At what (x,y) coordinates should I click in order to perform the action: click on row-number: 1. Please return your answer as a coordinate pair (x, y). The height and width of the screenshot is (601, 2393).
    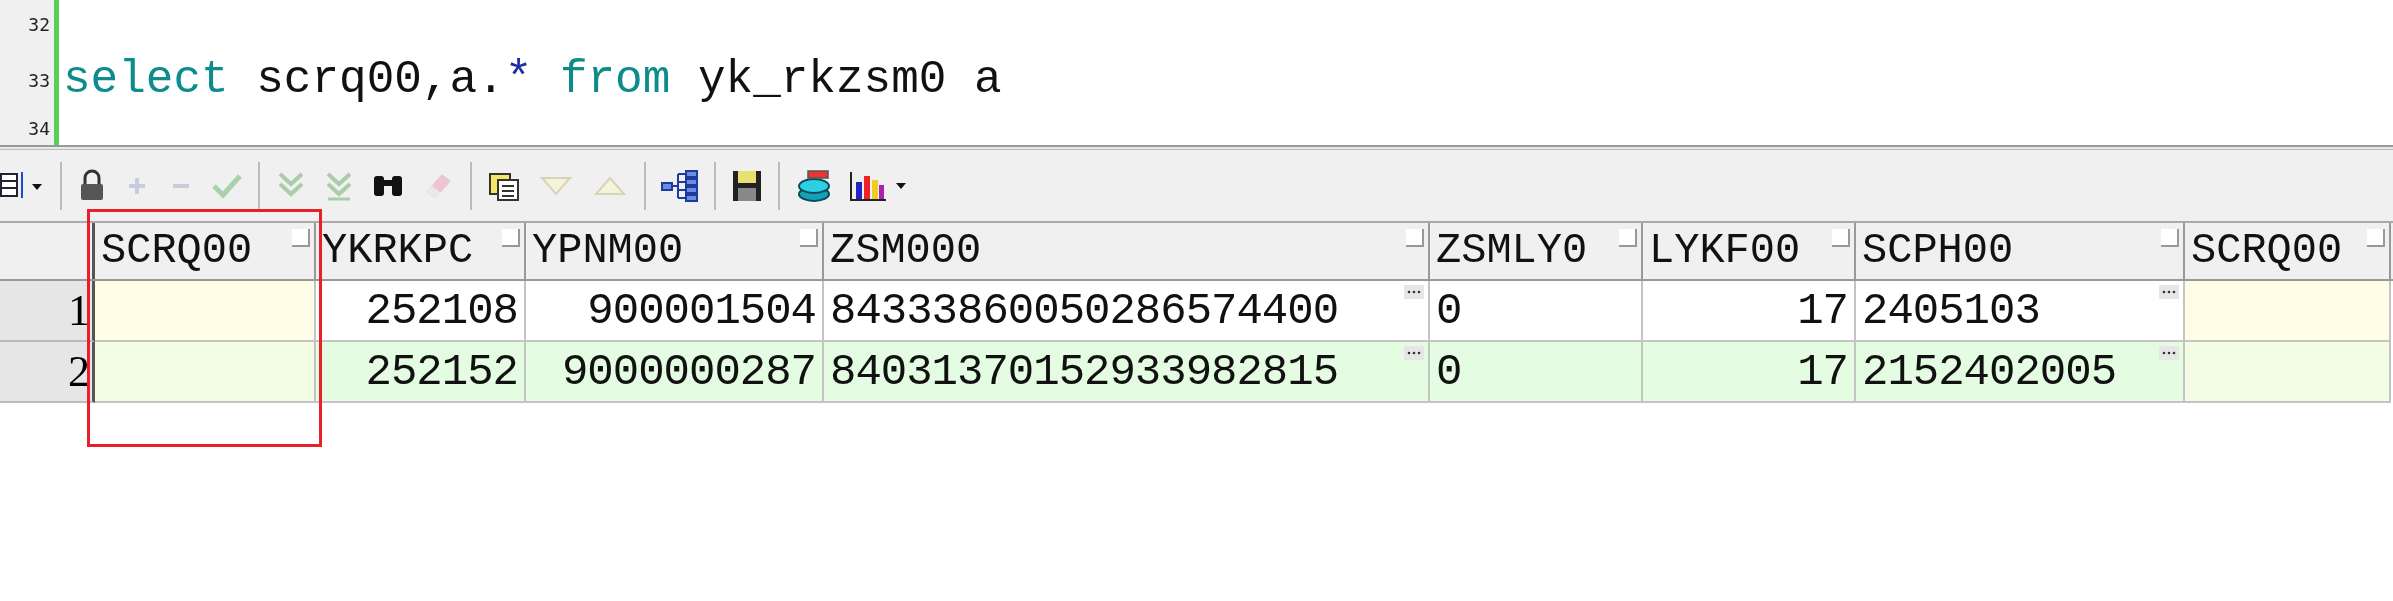
    Looking at the image, I should click on (47, 311).